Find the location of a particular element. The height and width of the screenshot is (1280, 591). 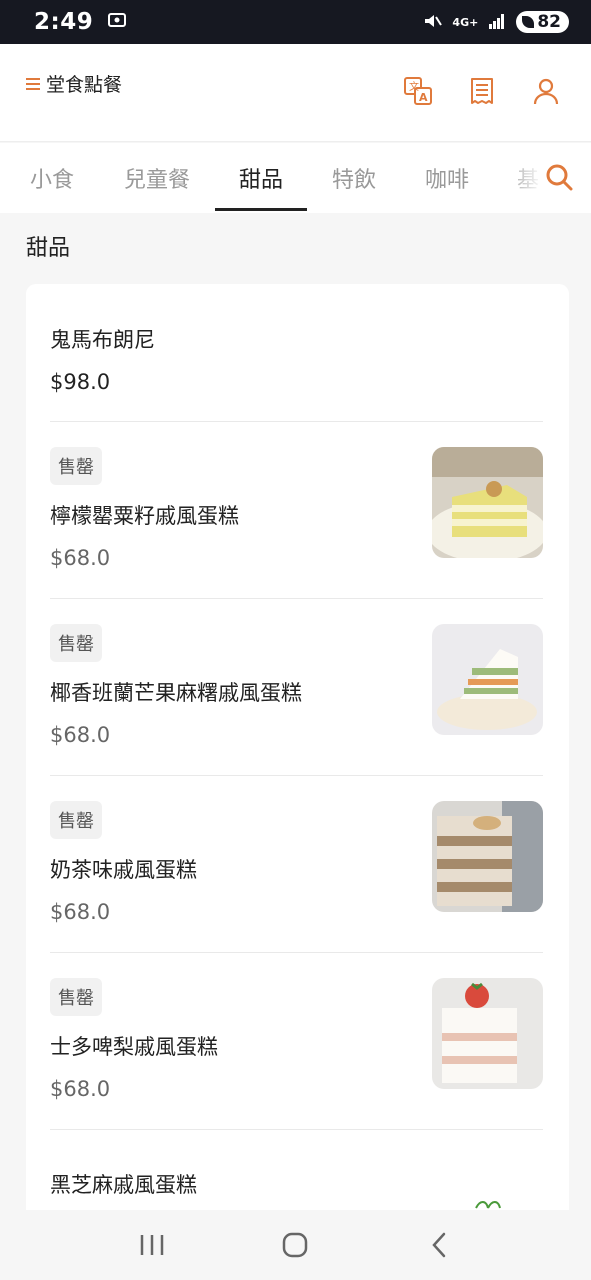

back-button is located at coordinates (439, 1245).